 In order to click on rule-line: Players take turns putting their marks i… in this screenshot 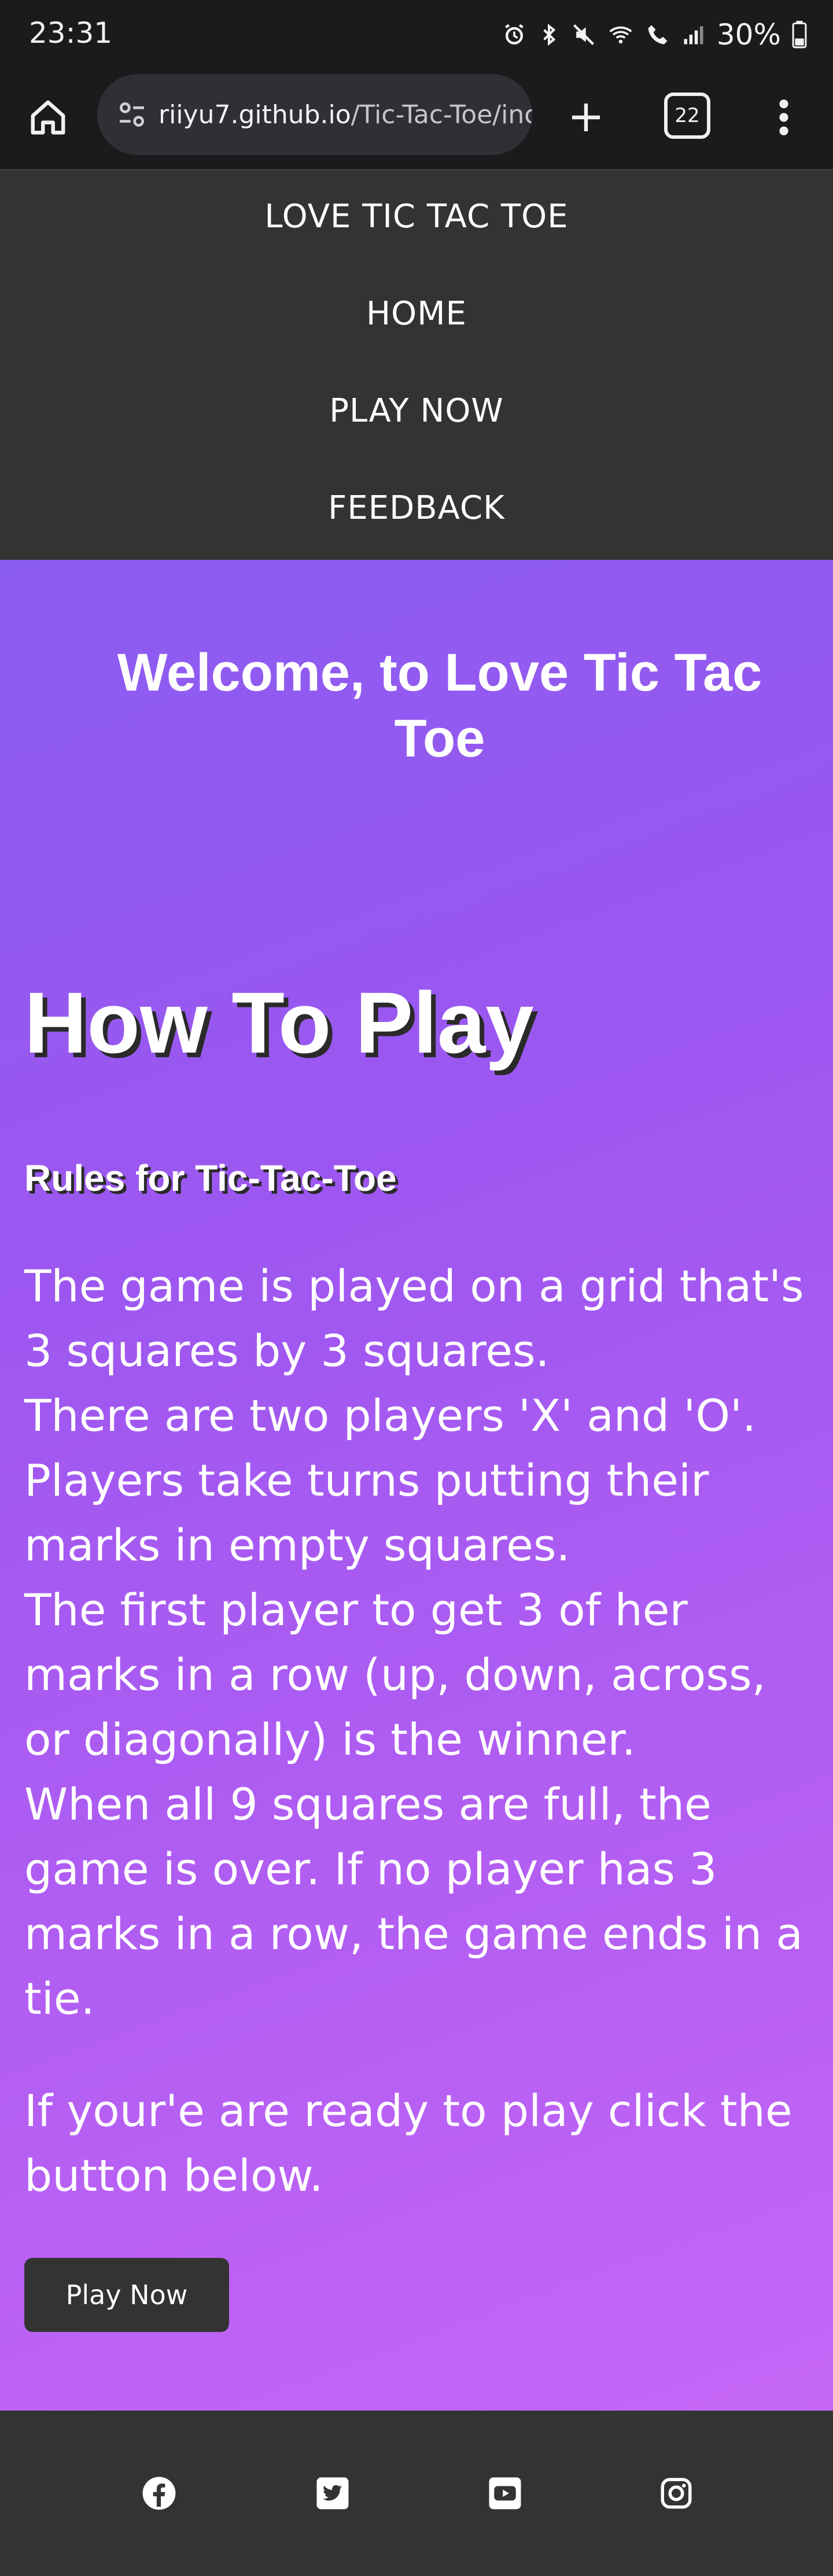, I will do `click(367, 1513)`.